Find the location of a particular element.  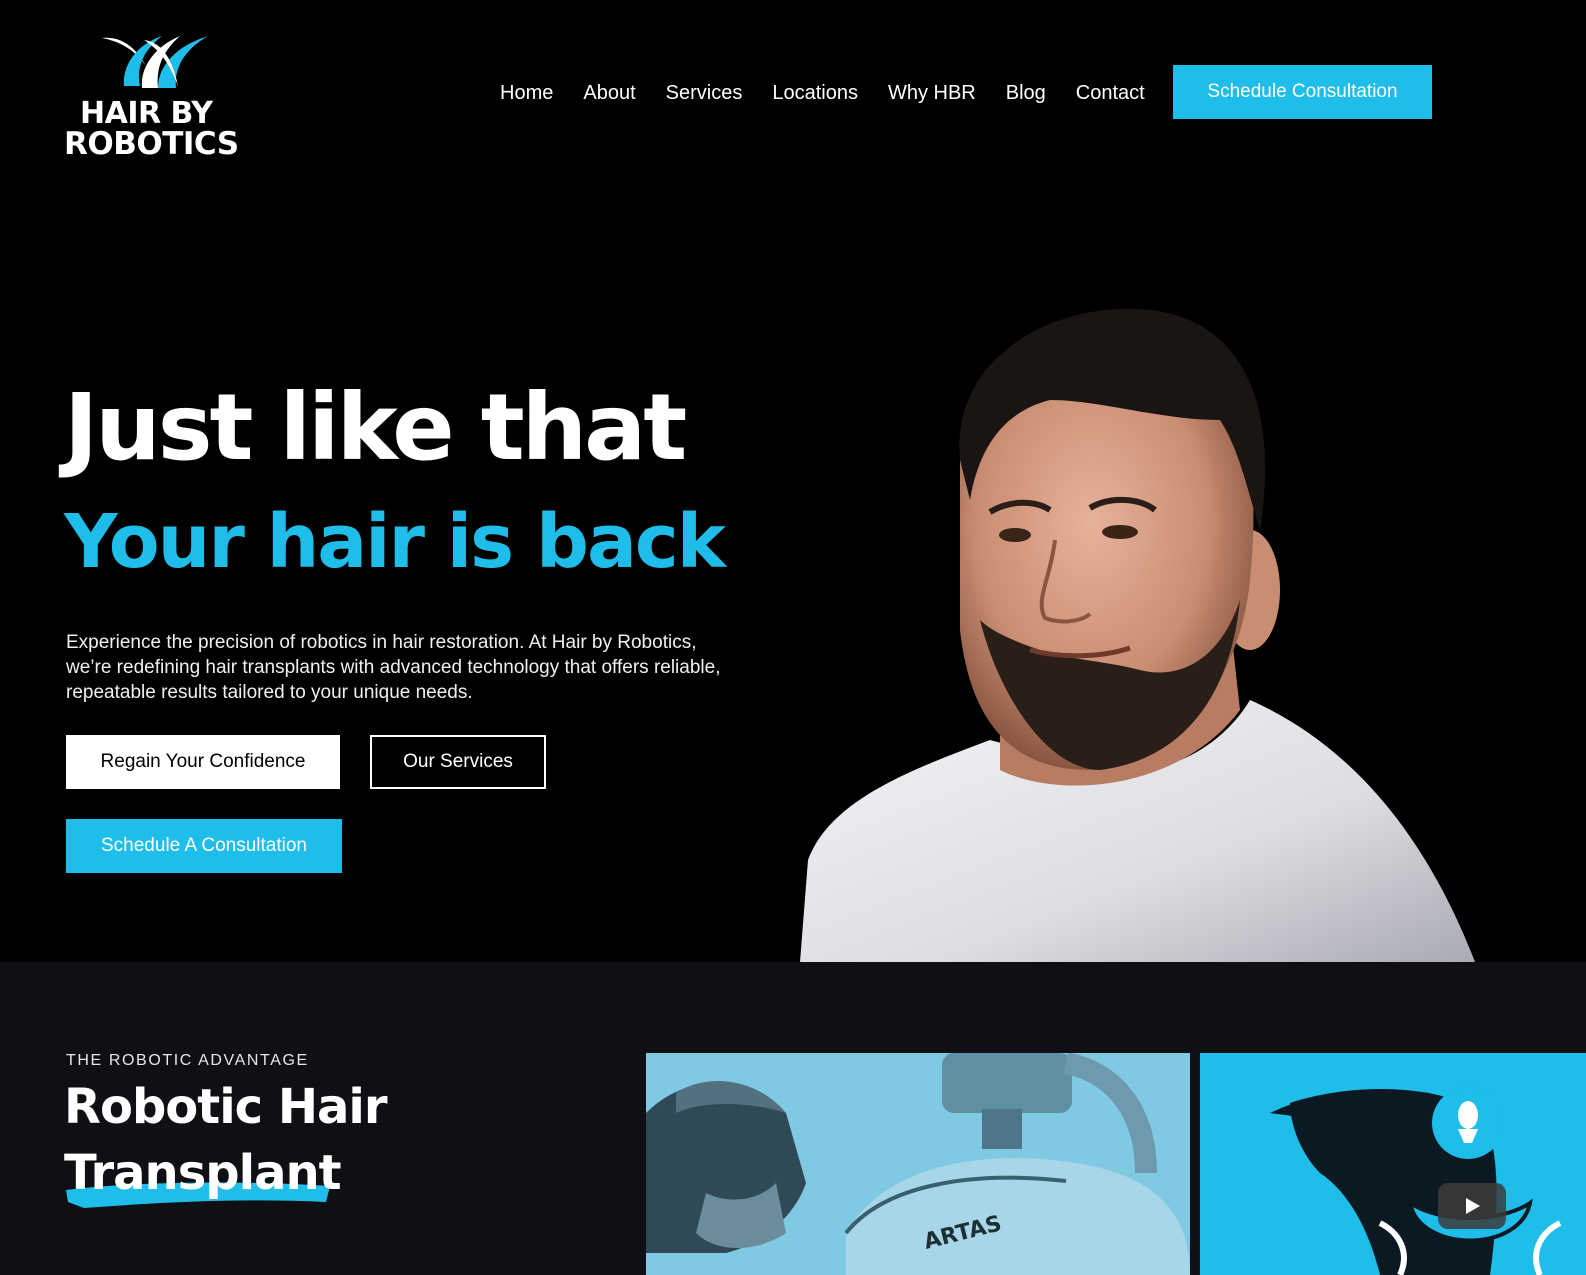

nav-item-why-hbr: Why HBR is located at coordinates (932, 93).